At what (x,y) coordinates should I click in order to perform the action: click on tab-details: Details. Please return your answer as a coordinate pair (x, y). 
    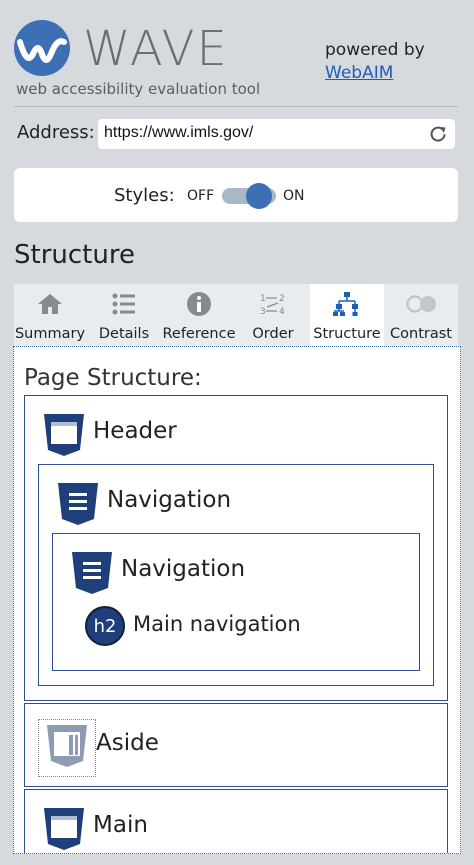
    Looking at the image, I should click on (124, 315).